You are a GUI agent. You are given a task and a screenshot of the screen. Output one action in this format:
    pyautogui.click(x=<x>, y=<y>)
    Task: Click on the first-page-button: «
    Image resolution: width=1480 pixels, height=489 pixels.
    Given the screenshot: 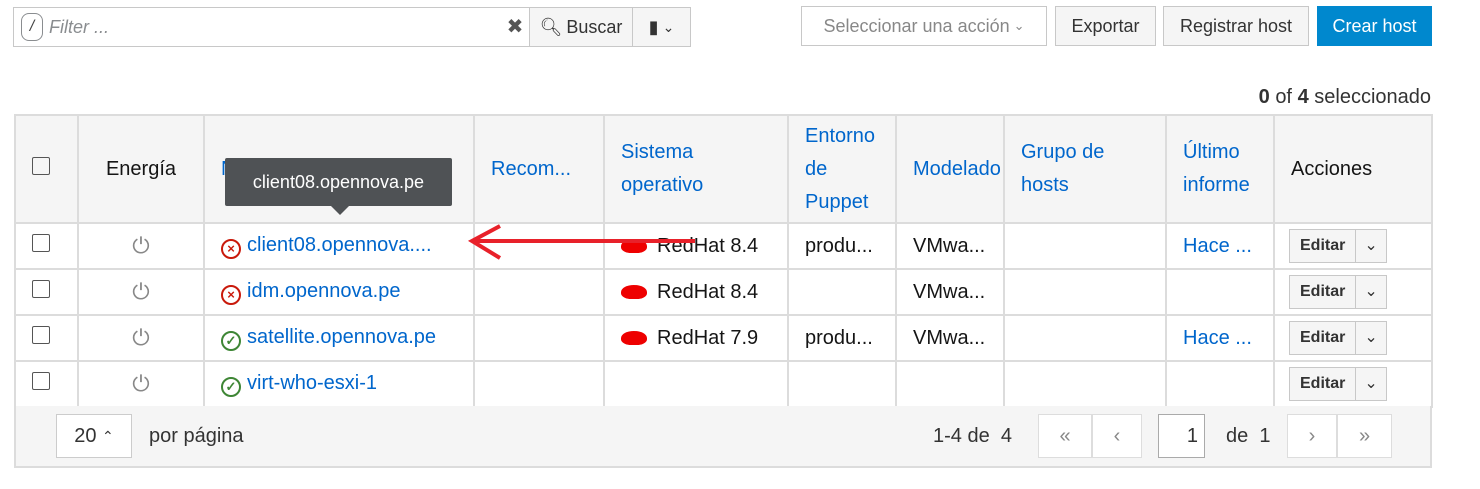 What is the action you would take?
    pyautogui.click(x=1065, y=436)
    